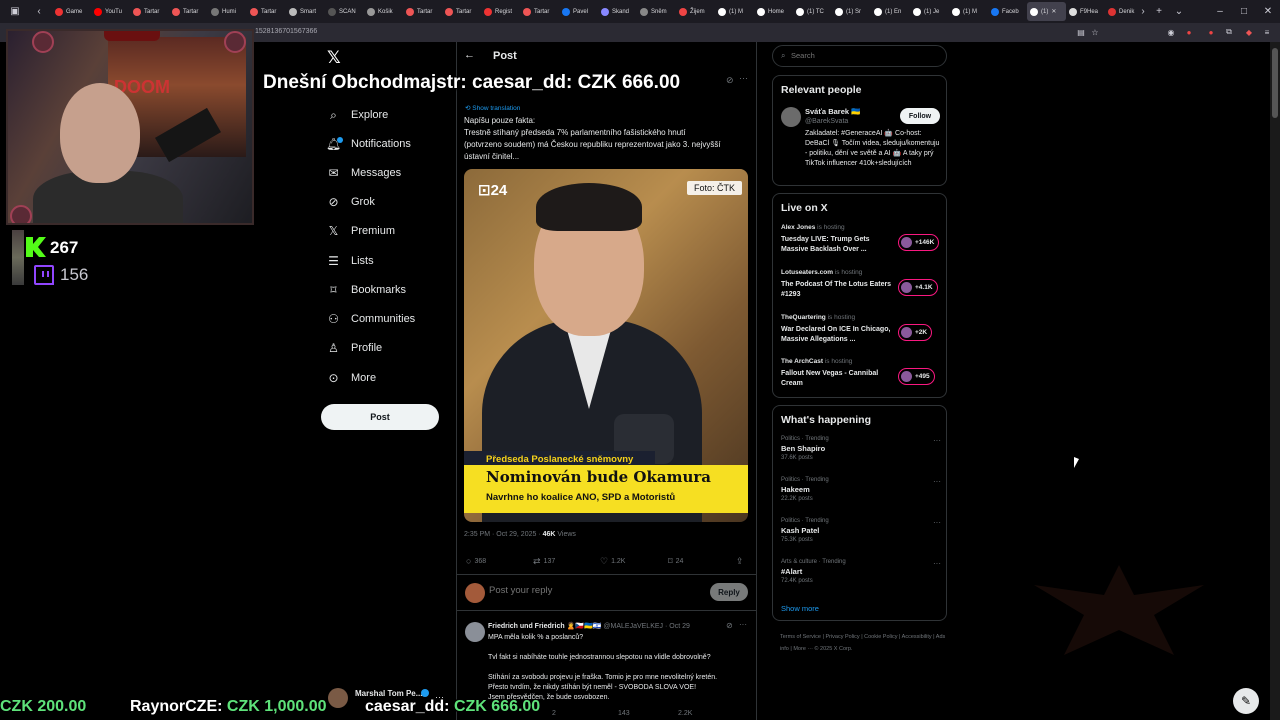 This screenshot has width=1280, height=720. I want to click on browser-tab: Košik, so click(383, 11).